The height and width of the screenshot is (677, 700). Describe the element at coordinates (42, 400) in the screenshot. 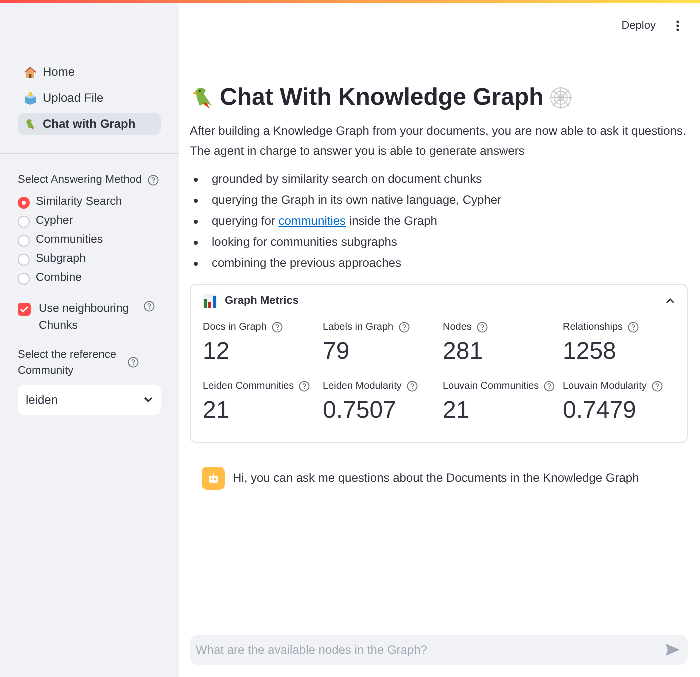

I see `select-value: leiden` at that location.